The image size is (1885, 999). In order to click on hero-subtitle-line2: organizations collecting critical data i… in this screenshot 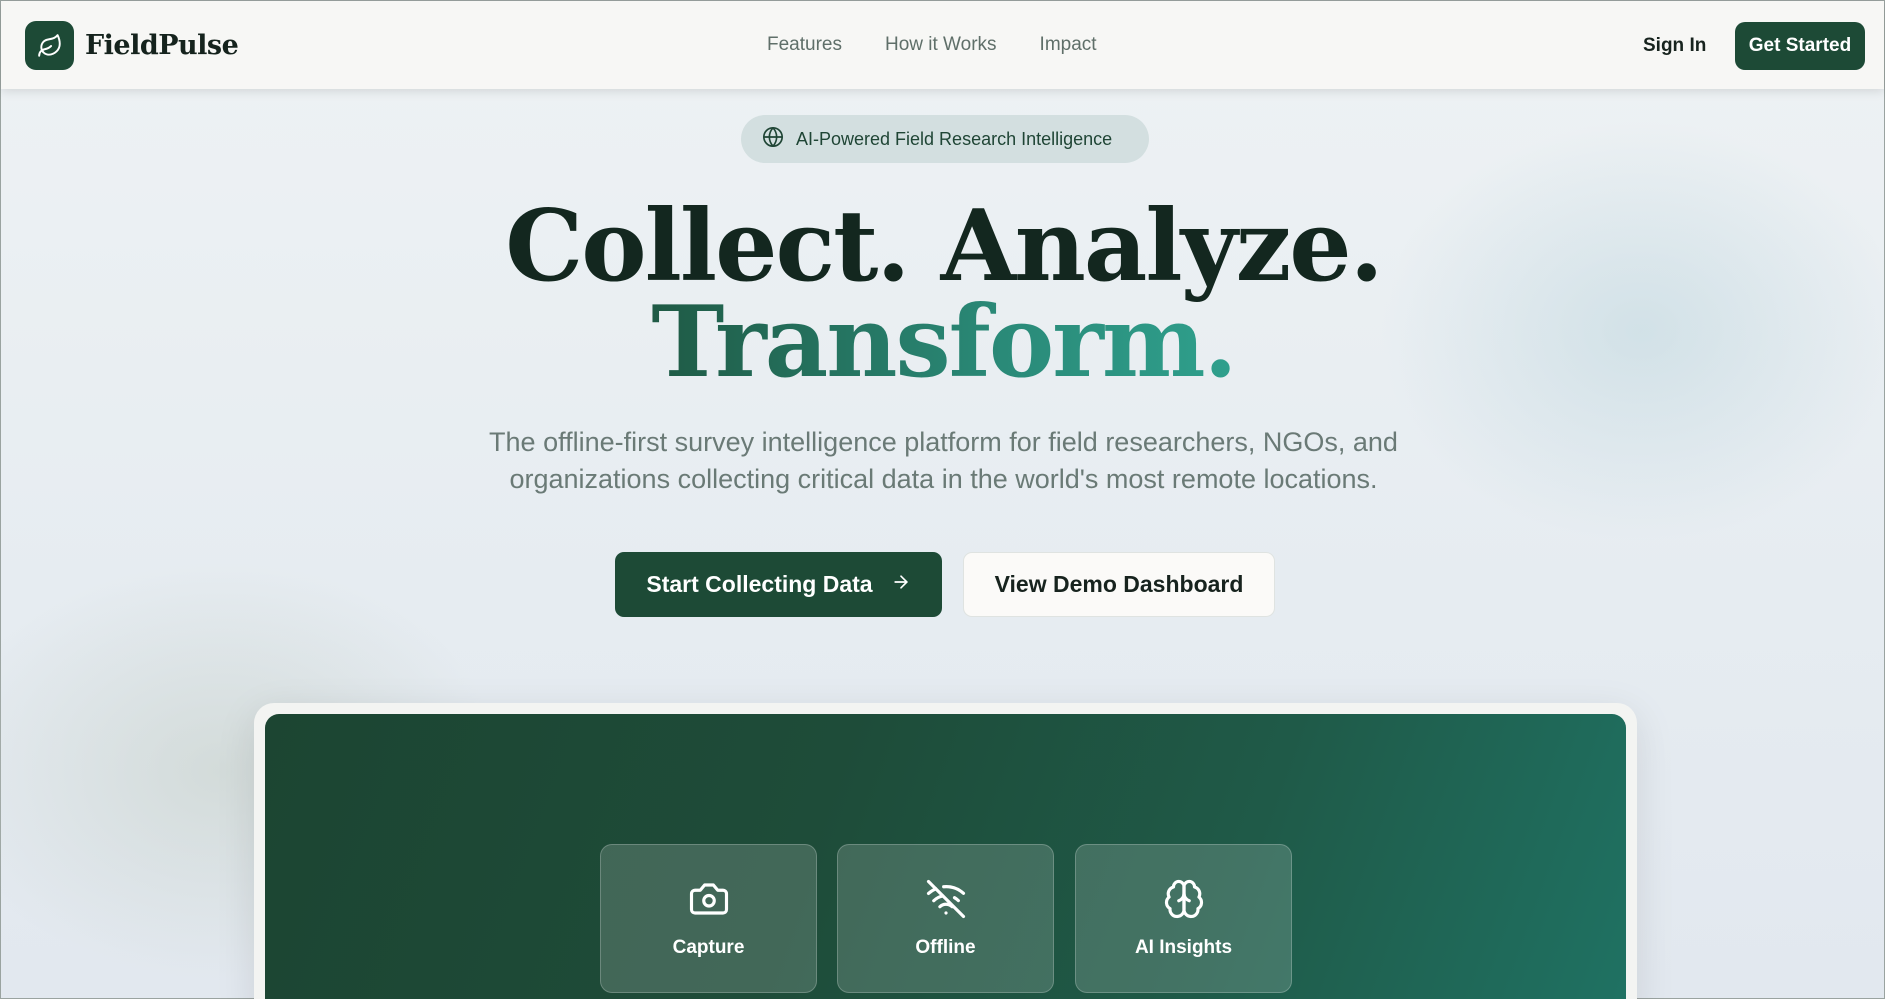, I will do `click(943, 479)`.